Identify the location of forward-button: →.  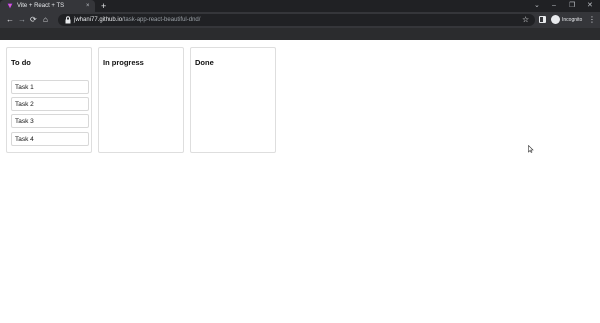
(22, 20).